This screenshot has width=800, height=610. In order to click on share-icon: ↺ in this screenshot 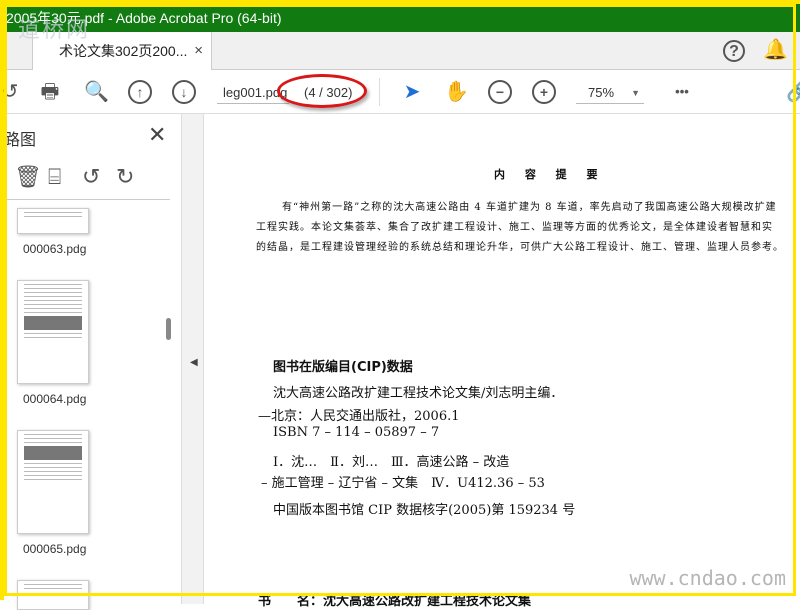, I will do `click(11, 92)`.